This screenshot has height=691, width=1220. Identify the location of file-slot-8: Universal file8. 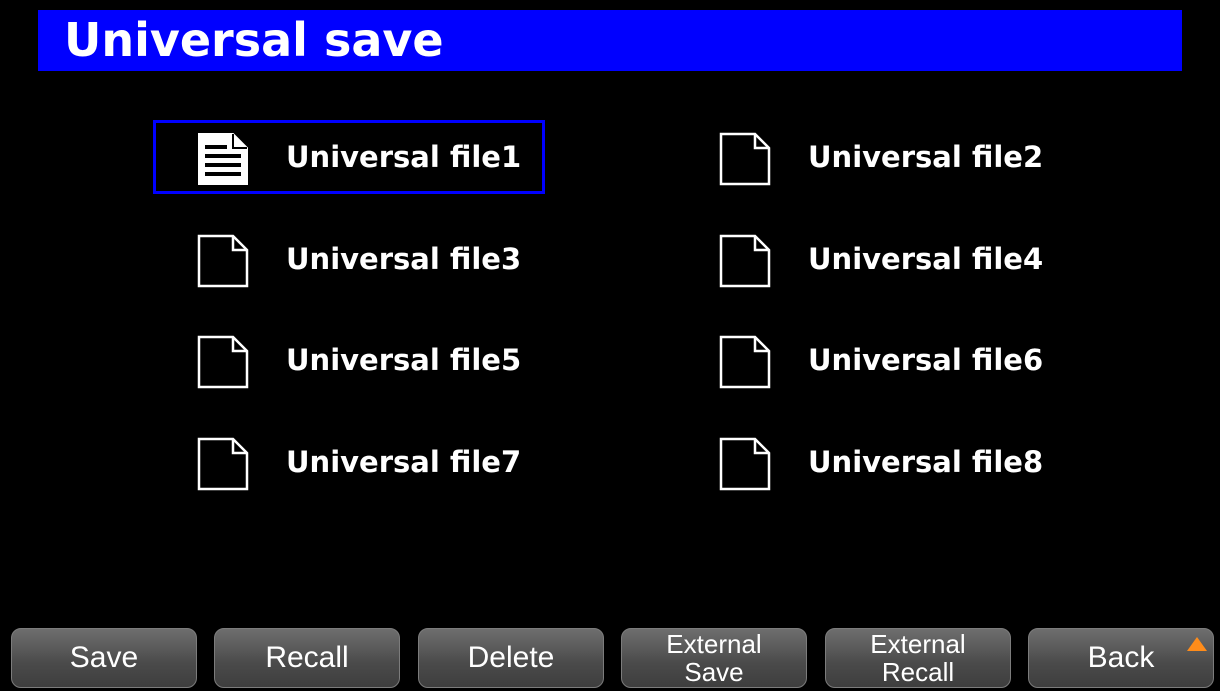
(871, 462).